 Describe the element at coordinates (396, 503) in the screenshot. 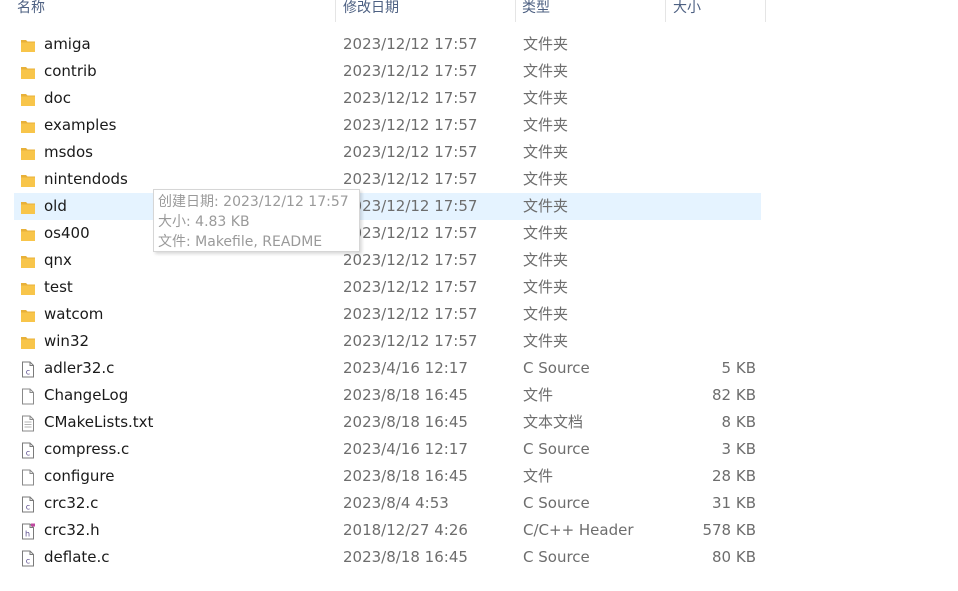

I see `file-modified: 2023/8/4 4:53` at that location.